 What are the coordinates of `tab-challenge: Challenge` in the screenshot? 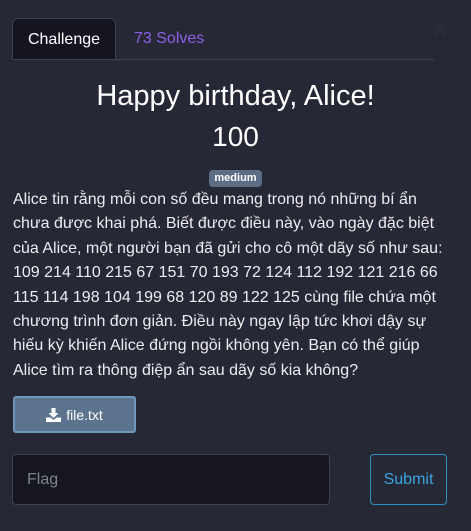 It's located at (64, 38).